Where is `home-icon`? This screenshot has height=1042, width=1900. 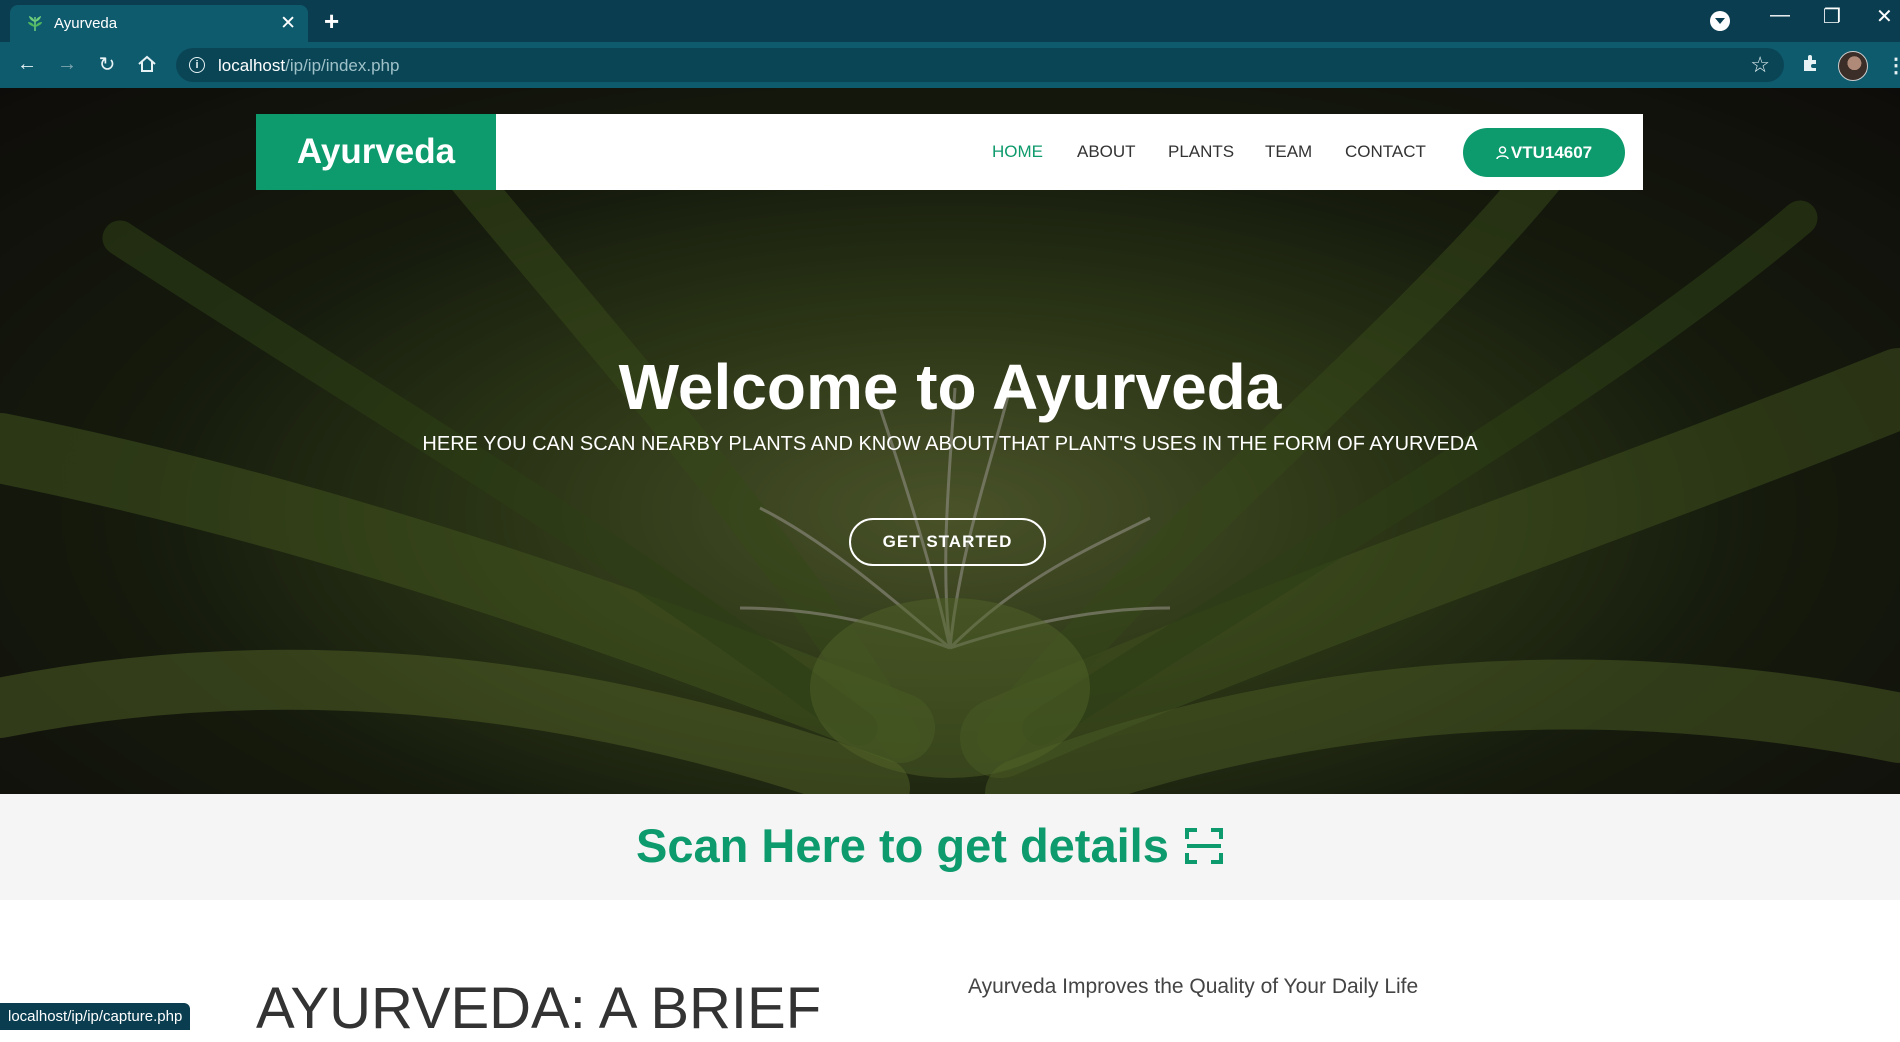 home-icon is located at coordinates (147, 64).